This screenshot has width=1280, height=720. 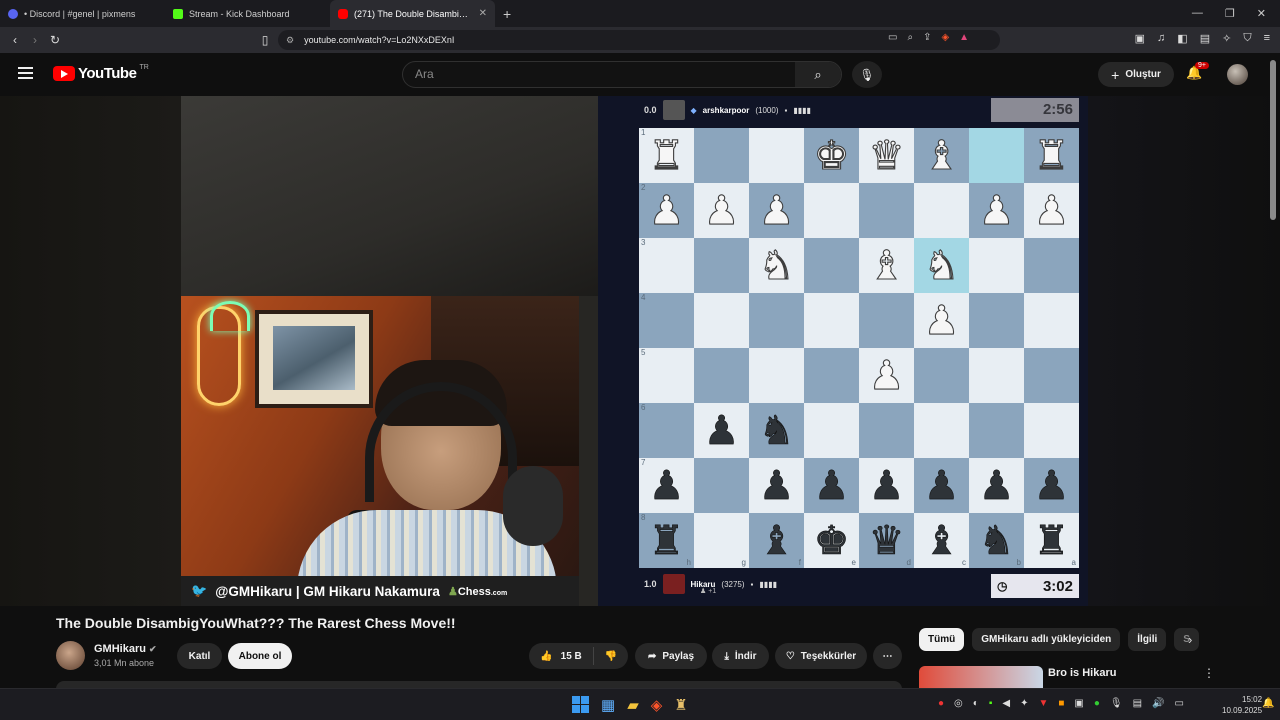 What do you see at coordinates (452, 591) in the screenshot?
I see `chesscom-pawn-icon: ♟` at bounding box center [452, 591].